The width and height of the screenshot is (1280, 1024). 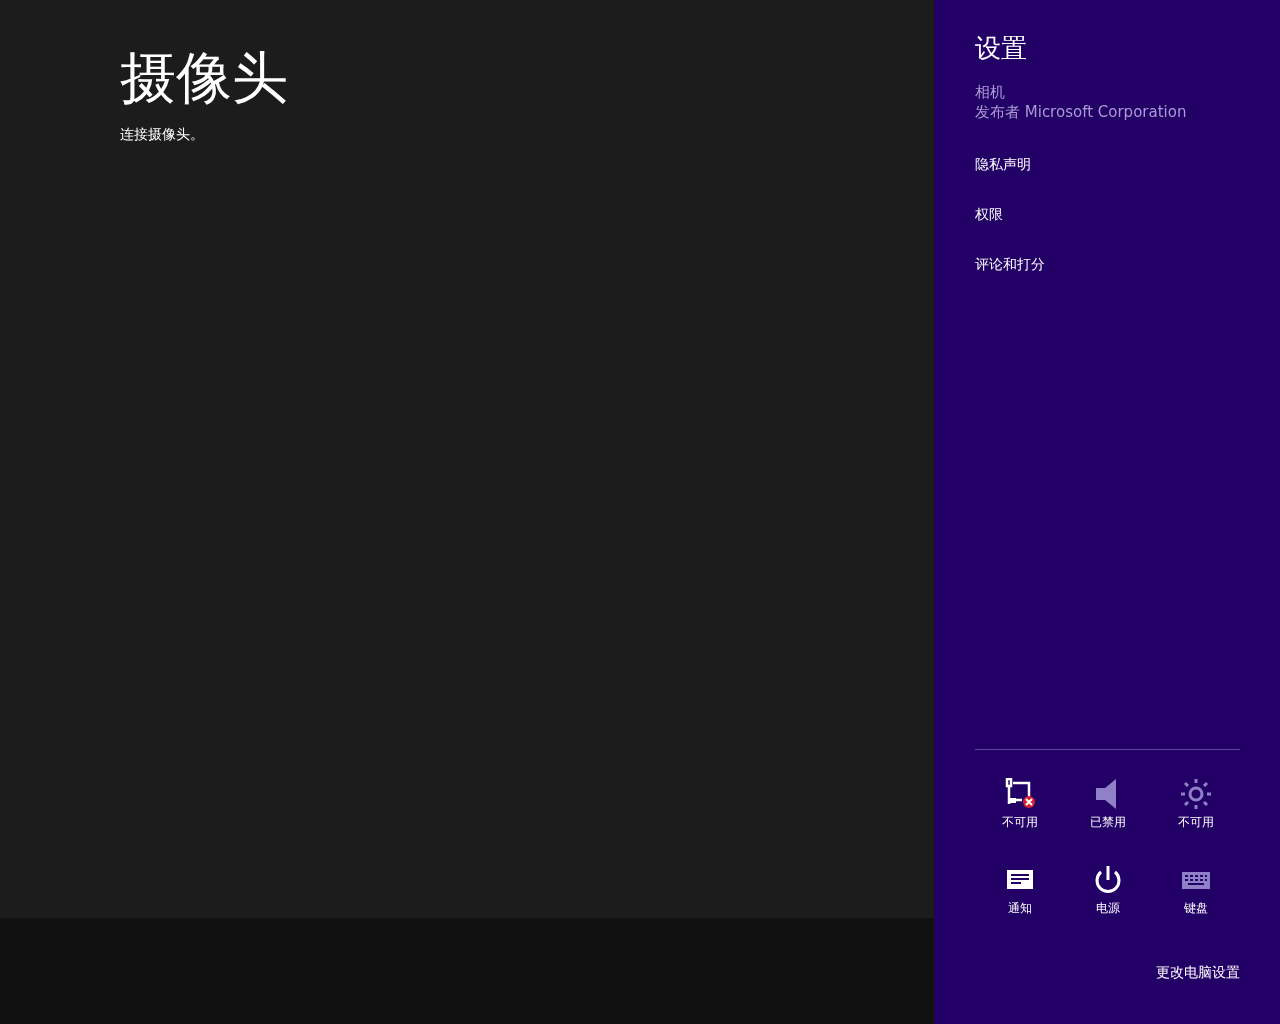 I want to click on quick-setting-button: 电源, so click(x=1107, y=890).